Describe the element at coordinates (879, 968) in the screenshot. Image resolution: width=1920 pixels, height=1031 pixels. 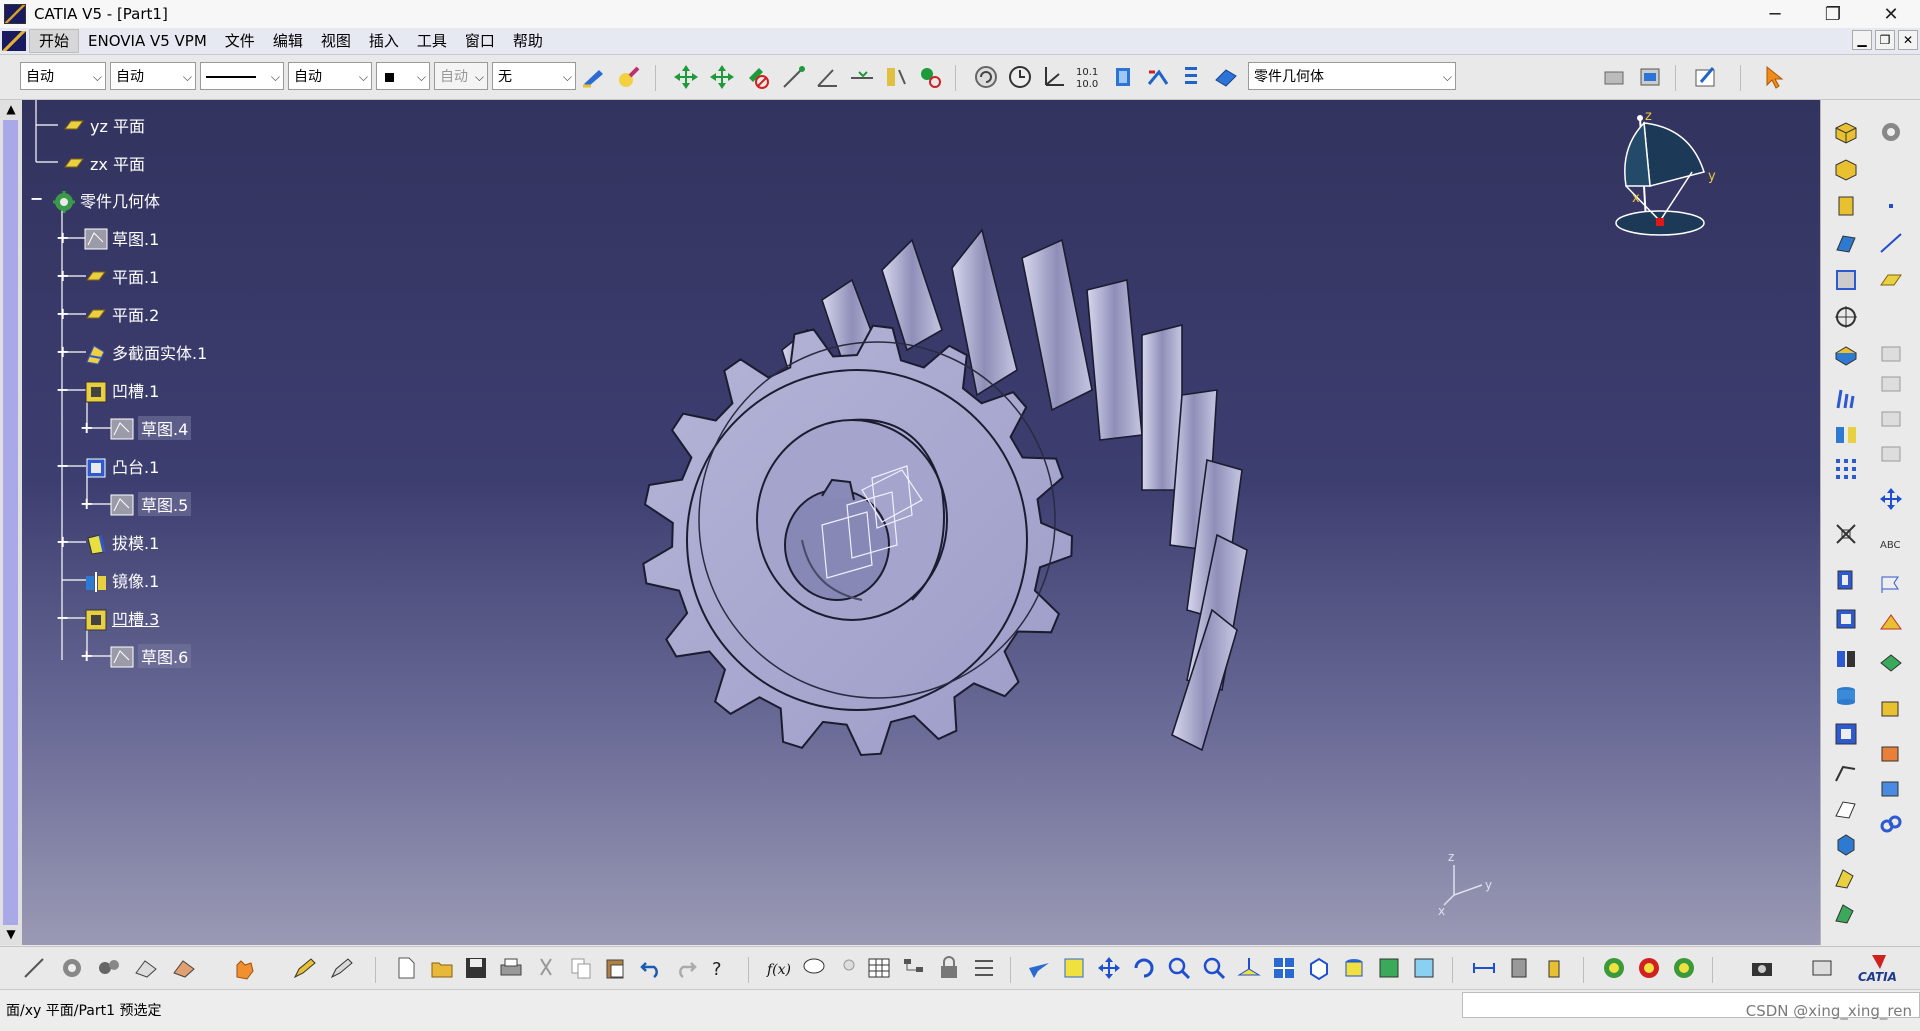
I see `table-icon` at that location.